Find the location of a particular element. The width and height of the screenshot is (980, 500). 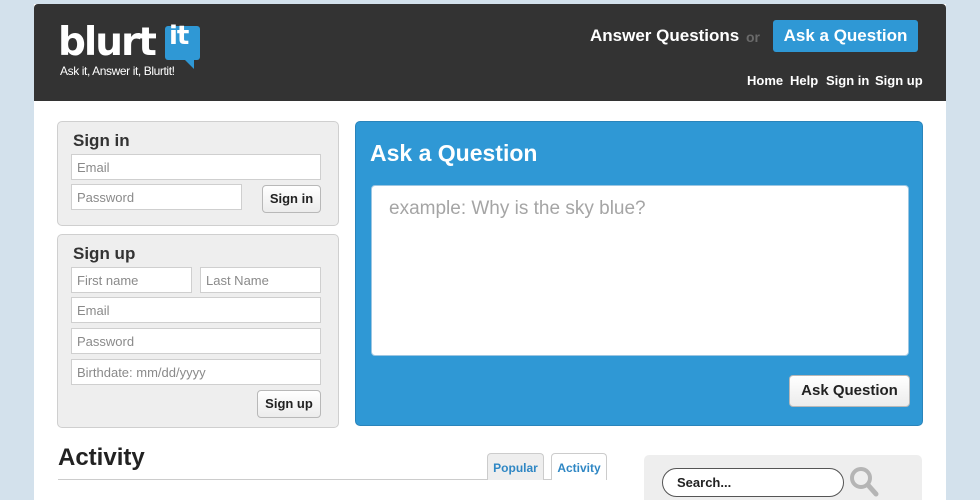

logo-it-text: it is located at coordinates (179, 36).